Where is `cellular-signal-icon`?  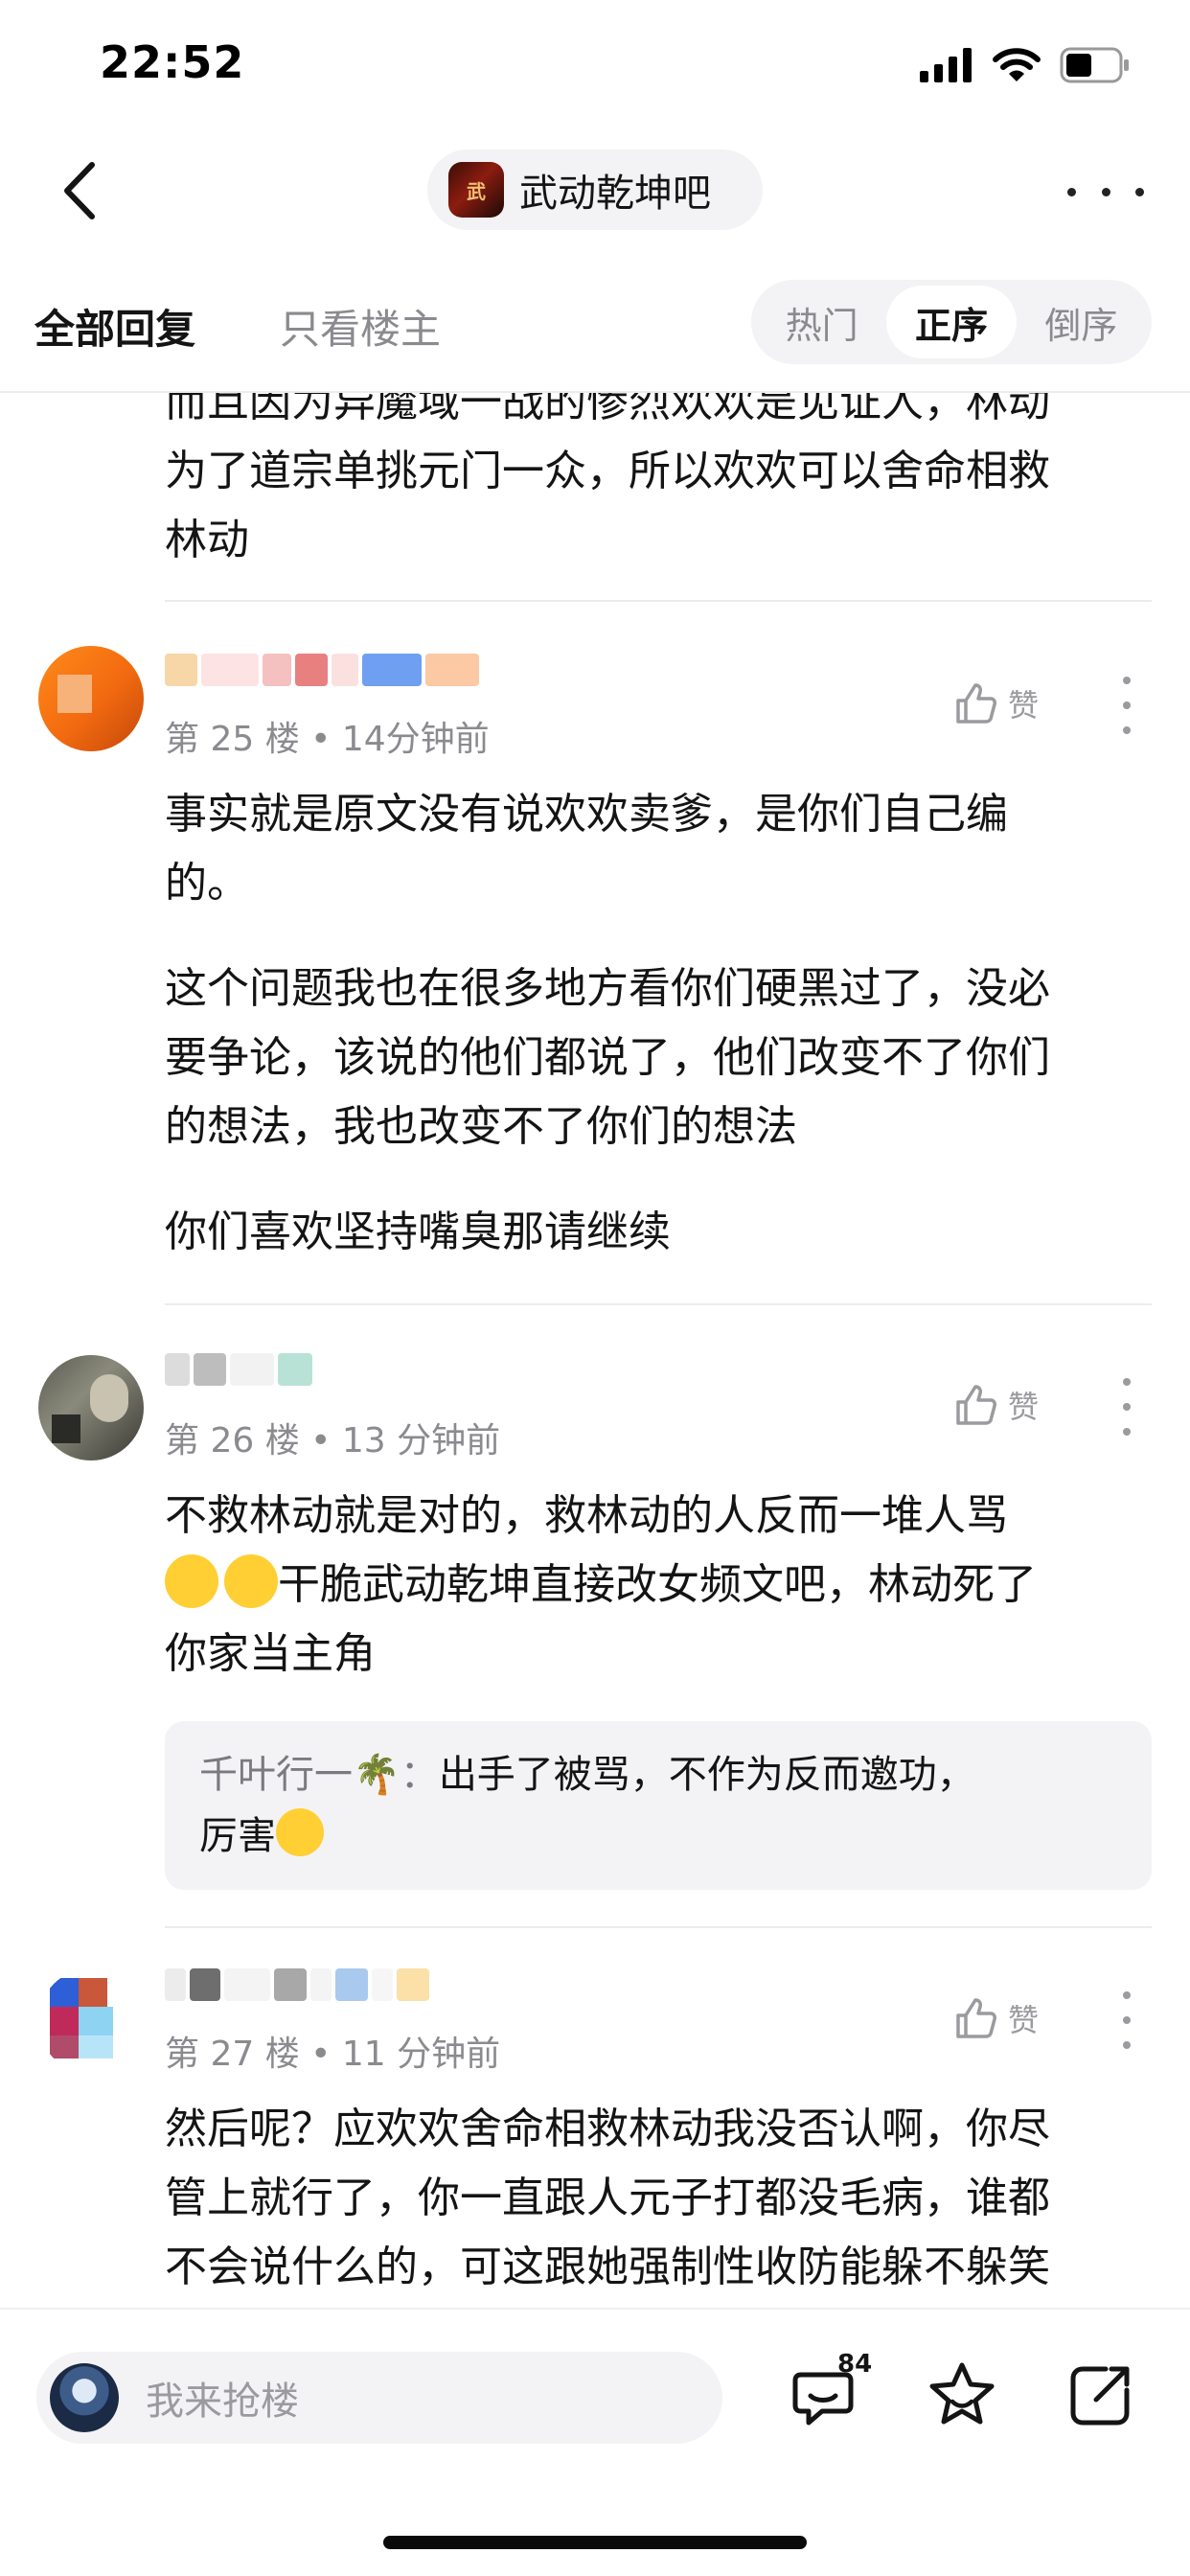 cellular-signal-icon is located at coordinates (946, 65).